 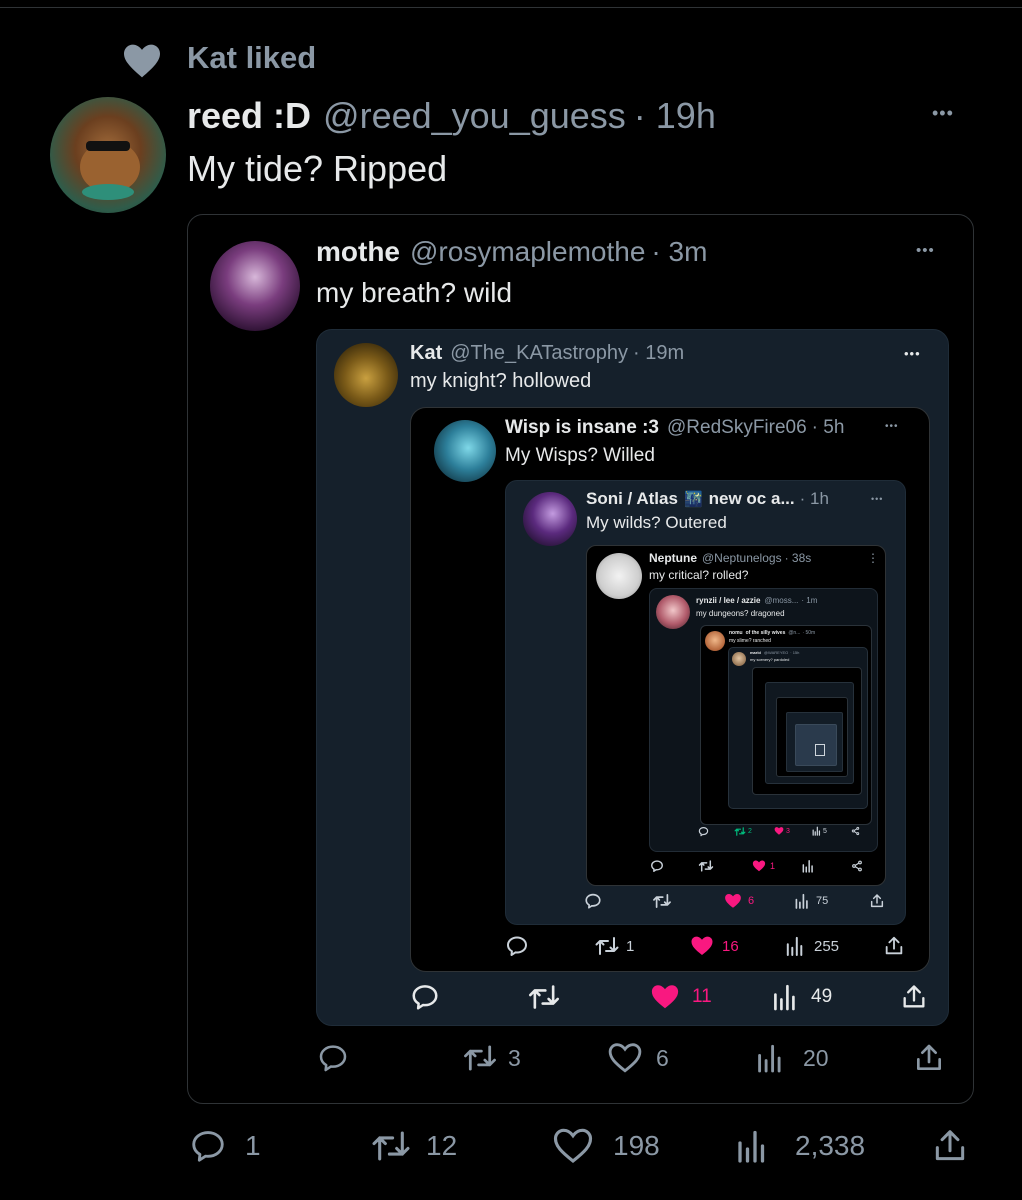 What do you see at coordinates (811, 901) in the screenshot?
I see `views-button: 75` at bounding box center [811, 901].